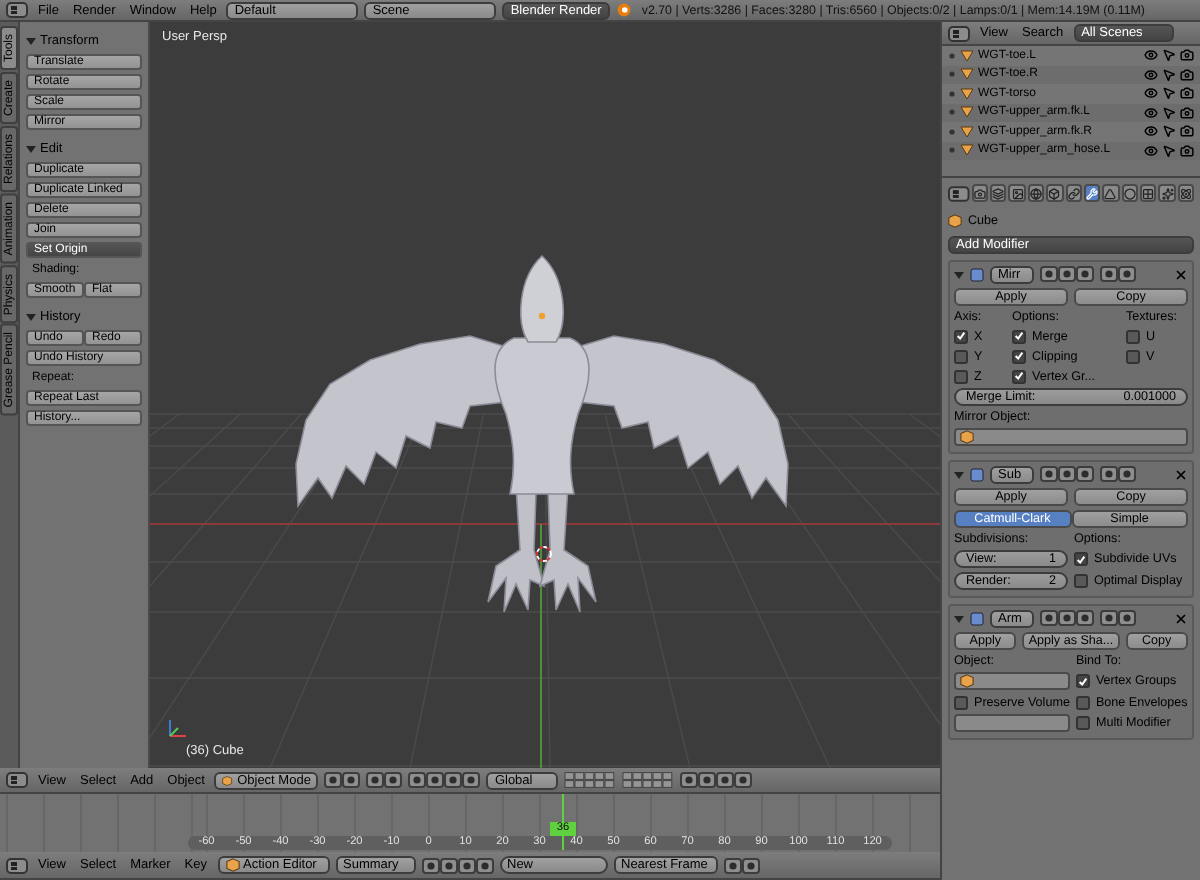 Image resolution: width=1200 pixels, height=880 pixels. What do you see at coordinates (1012, 681) in the screenshot?
I see `object-field` at bounding box center [1012, 681].